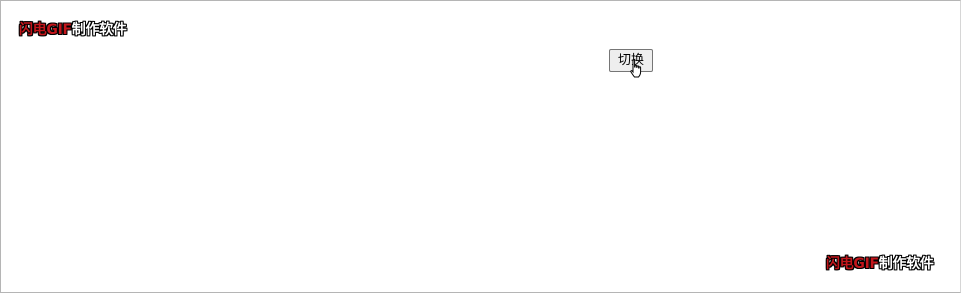 The height and width of the screenshot is (293, 961). I want to click on watermark-top: 闪电GIF制作软件, so click(73, 30).